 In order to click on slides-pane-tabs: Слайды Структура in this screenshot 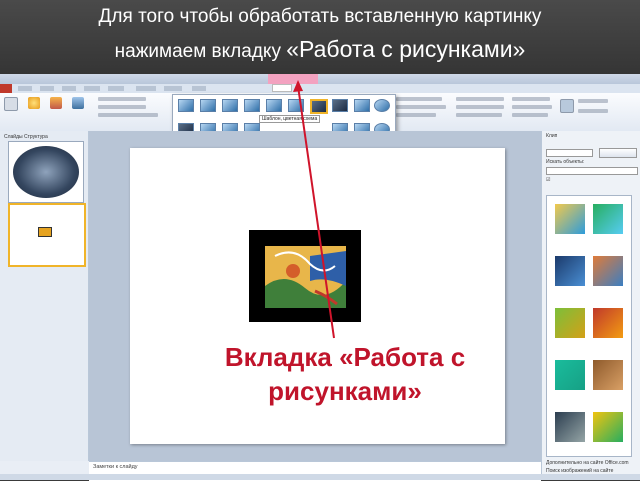, I will do `click(26, 137)`.